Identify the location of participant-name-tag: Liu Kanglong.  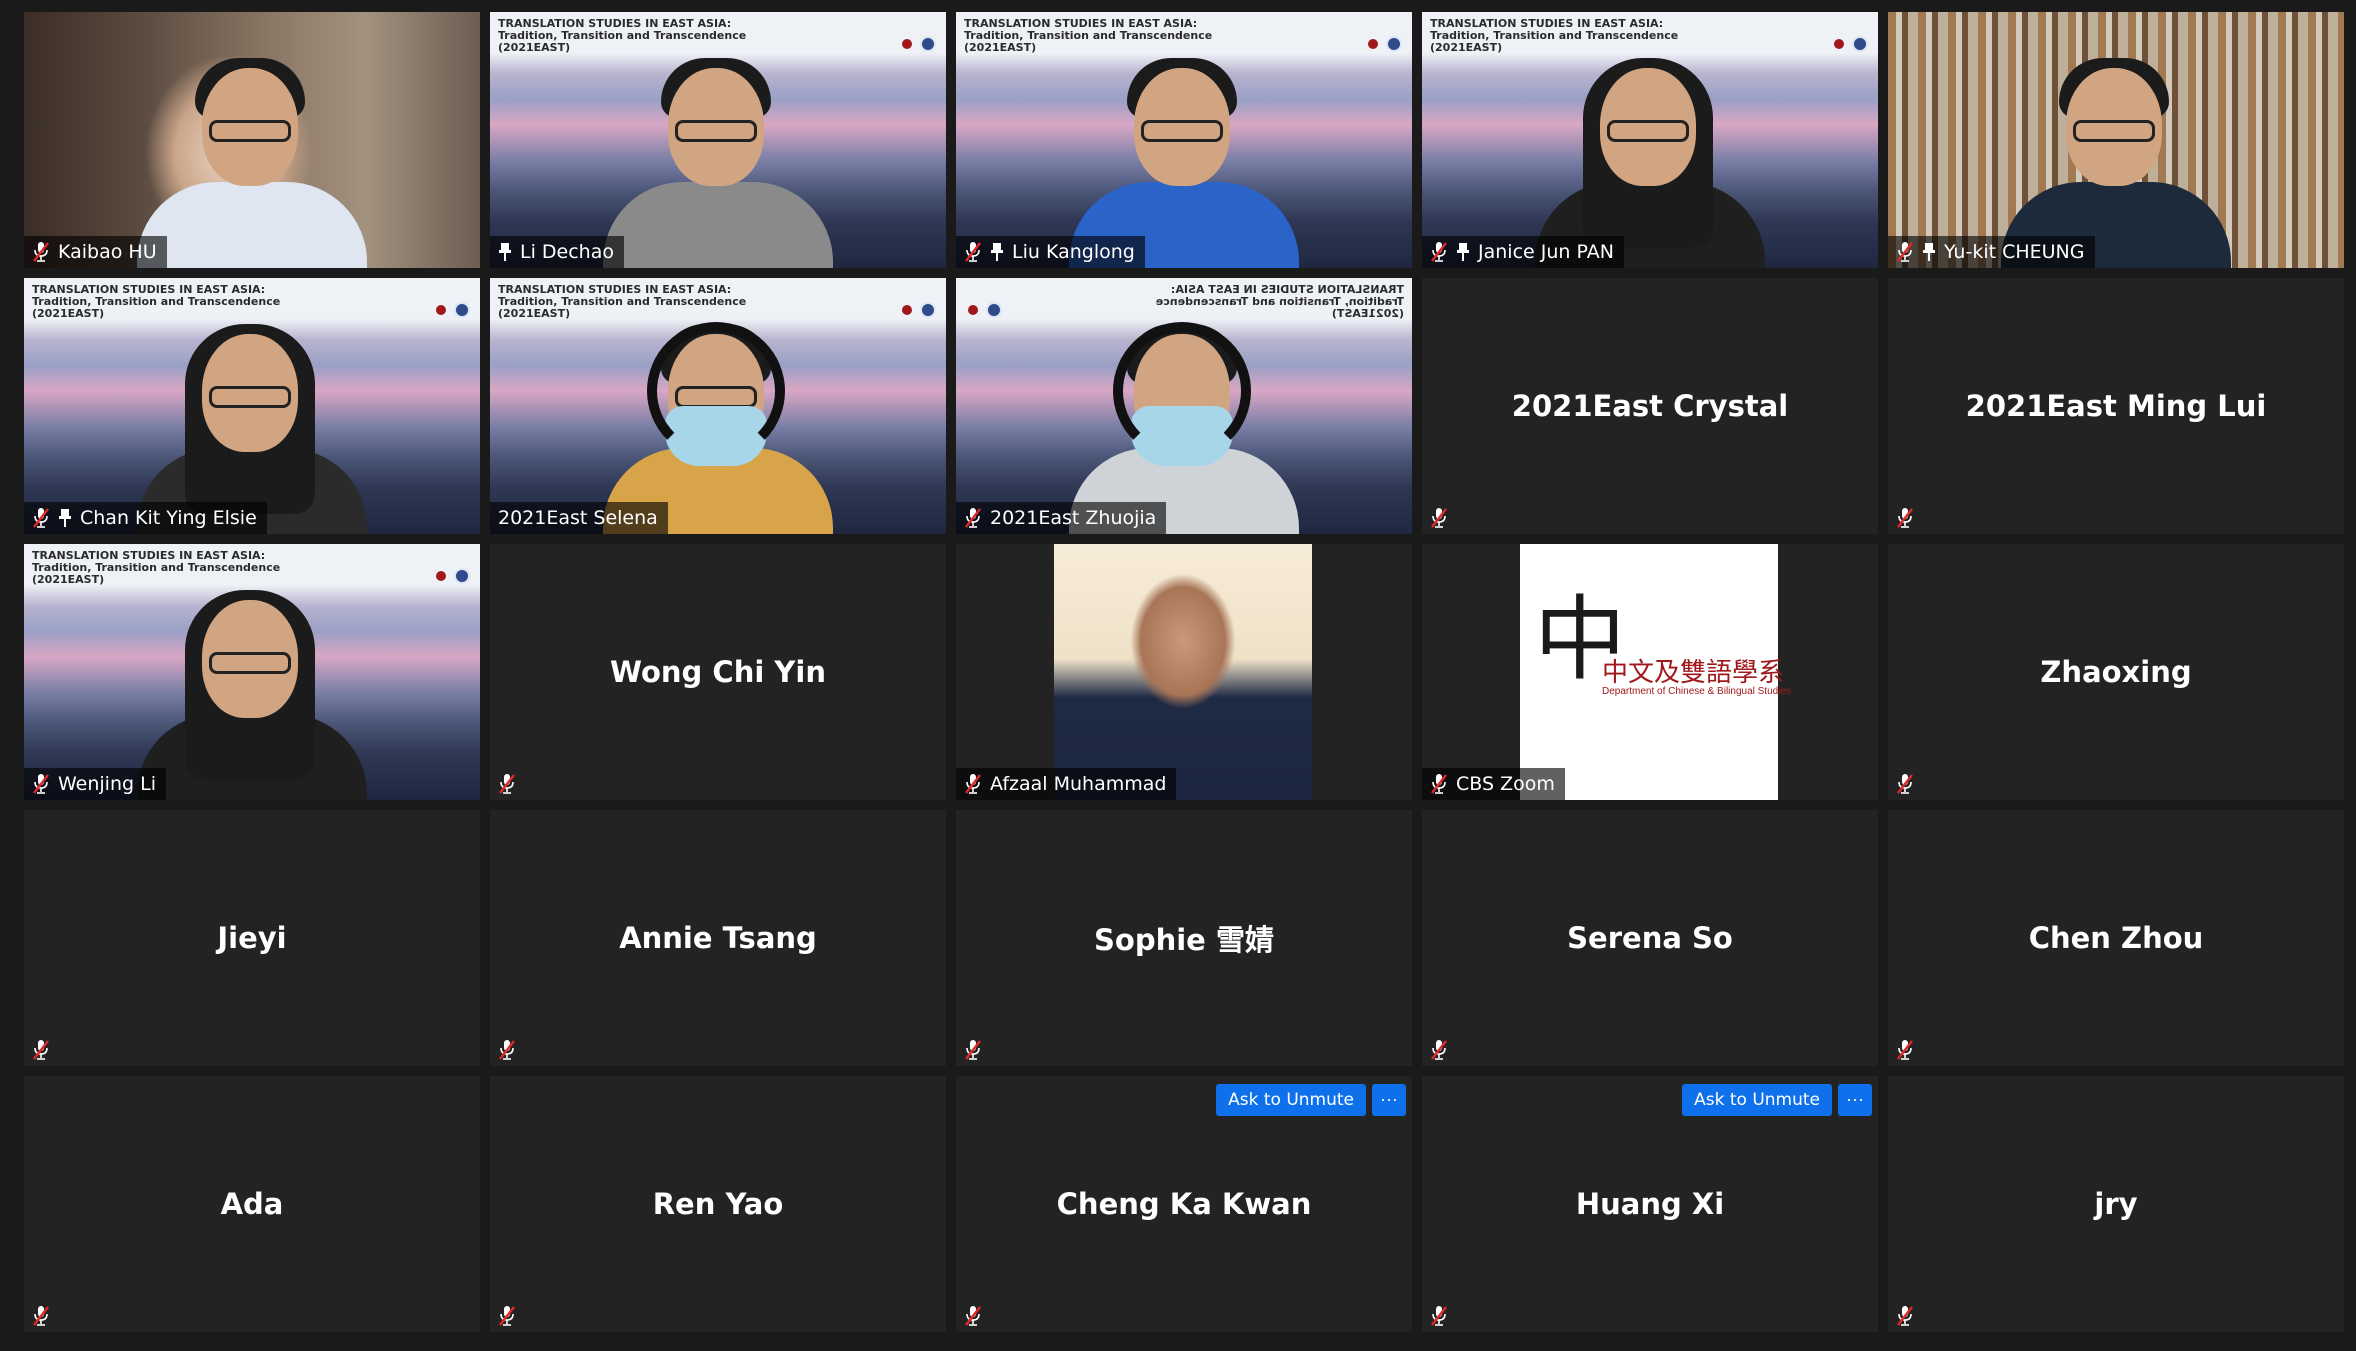
(1050, 252).